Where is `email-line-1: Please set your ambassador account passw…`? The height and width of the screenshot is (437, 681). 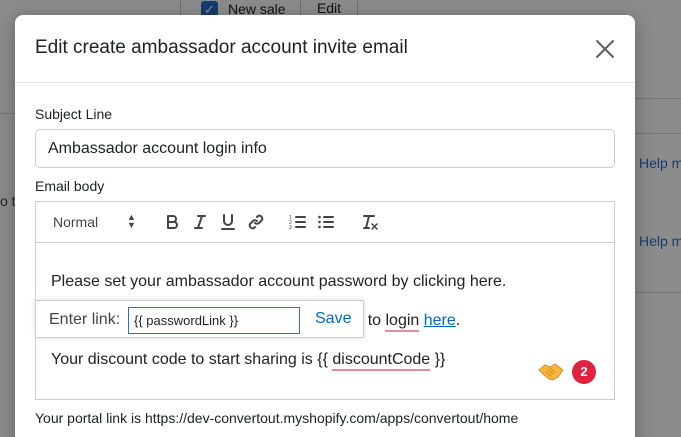
email-line-1: Please set your ambassador account passw… is located at coordinates (279, 281).